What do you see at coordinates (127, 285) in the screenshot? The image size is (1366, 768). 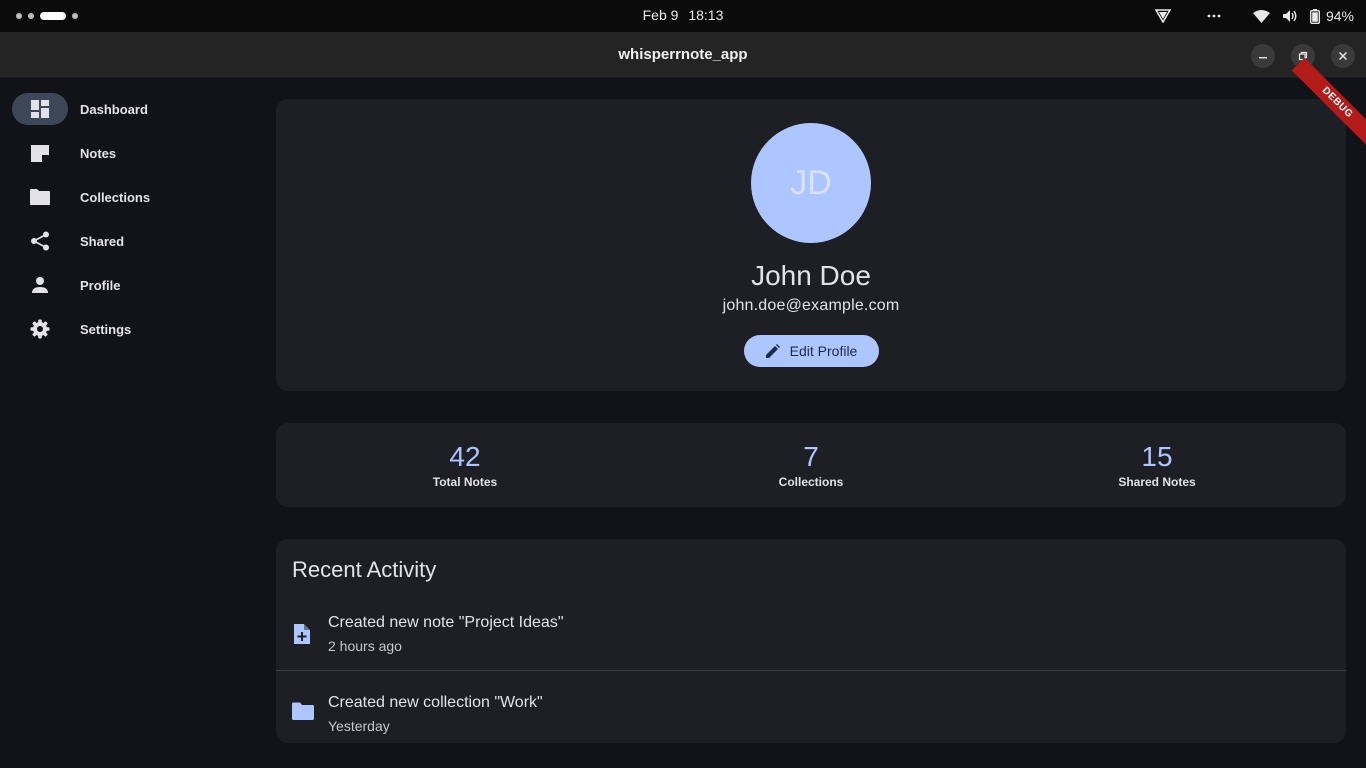 I see `nav-item-profile: Profile` at bounding box center [127, 285].